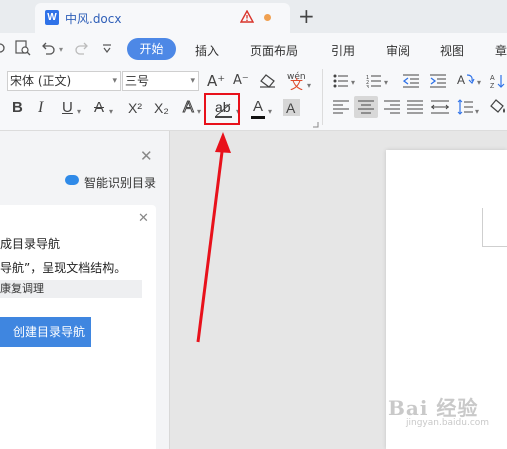  I want to click on print-preview-icon, so click(23, 48).